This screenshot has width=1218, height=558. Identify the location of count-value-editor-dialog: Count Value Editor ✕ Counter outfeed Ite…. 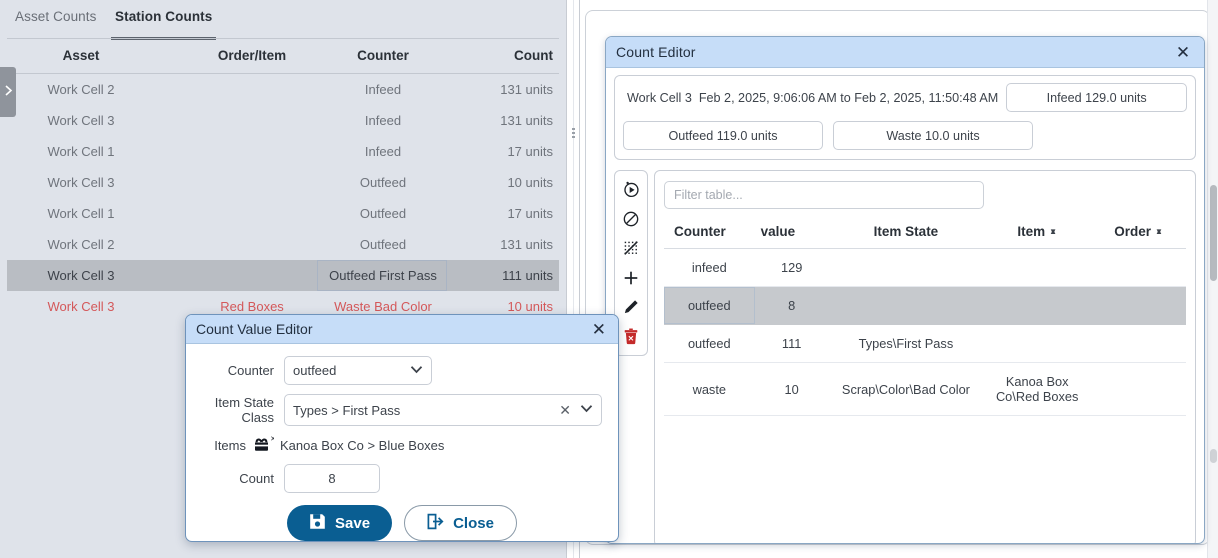
(402, 428).